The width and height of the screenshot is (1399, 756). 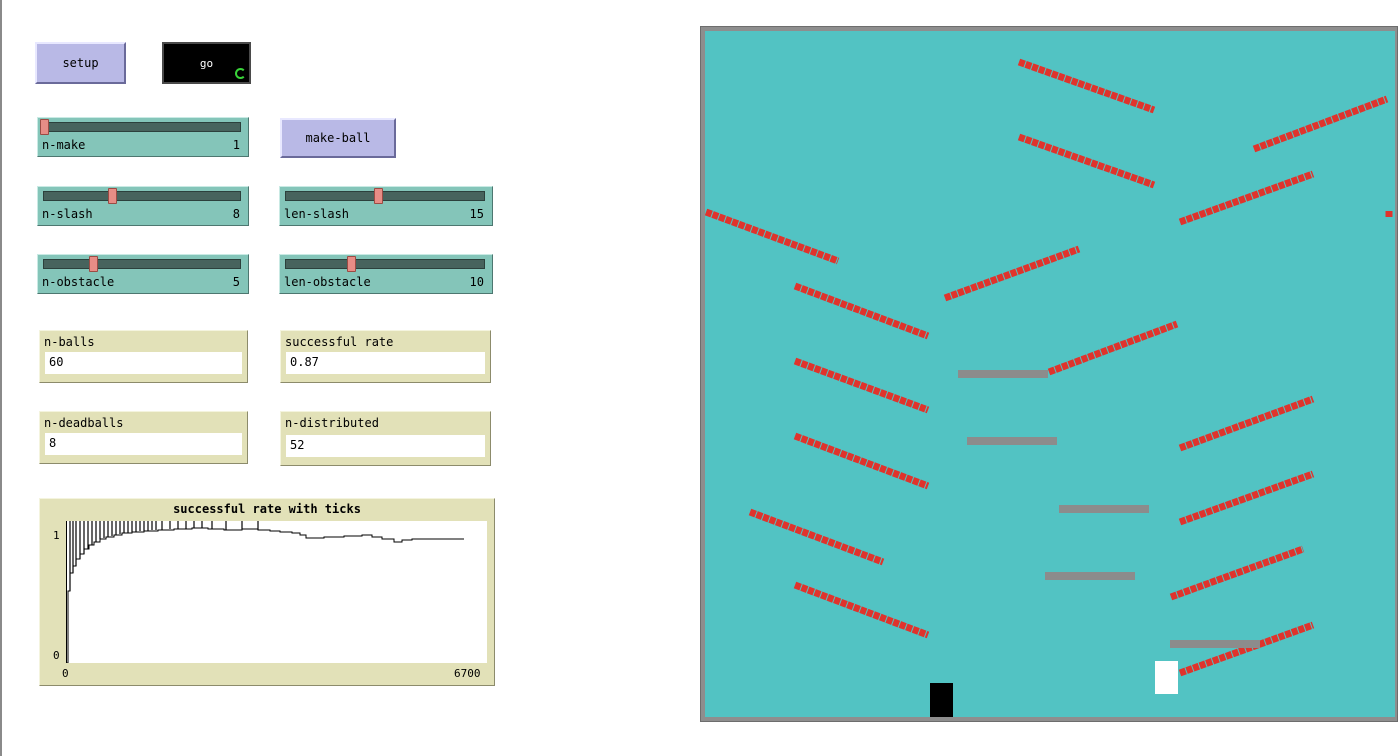 What do you see at coordinates (1166, 677) in the screenshot?
I see `white-bin` at bounding box center [1166, 677].